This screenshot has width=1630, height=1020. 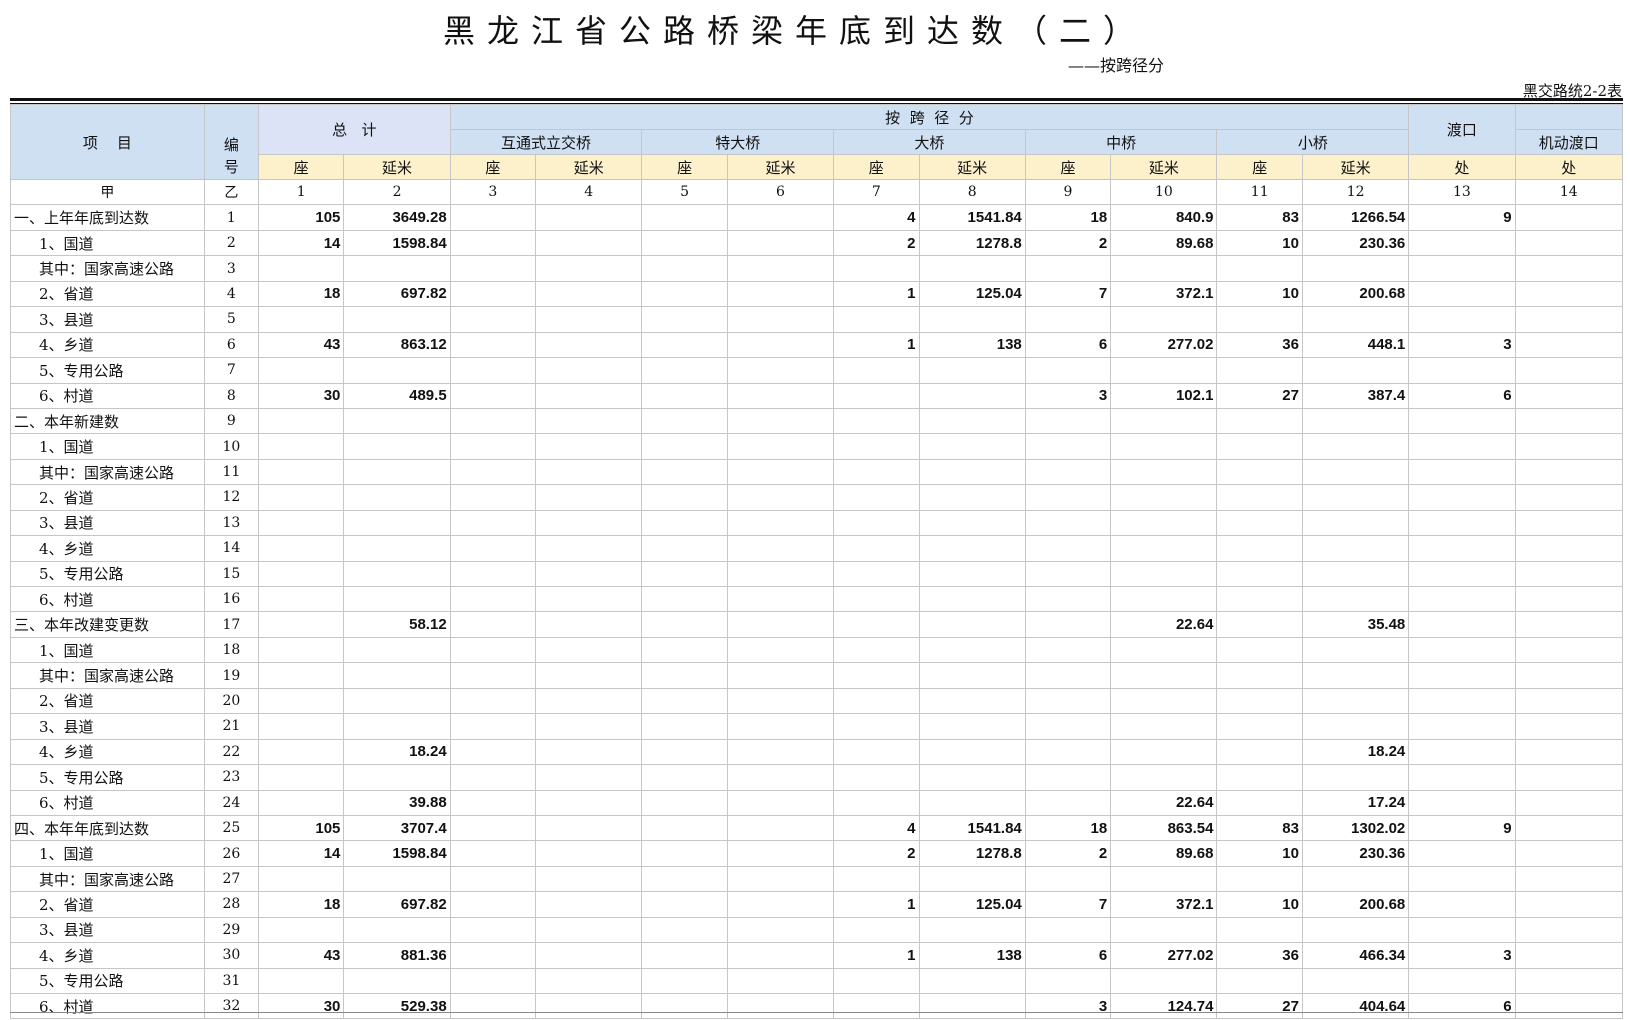 What do you see at coordinates (1259, 904) in the screenshot?
I see `data-cell: 10` at bounding box center [1259, 904].